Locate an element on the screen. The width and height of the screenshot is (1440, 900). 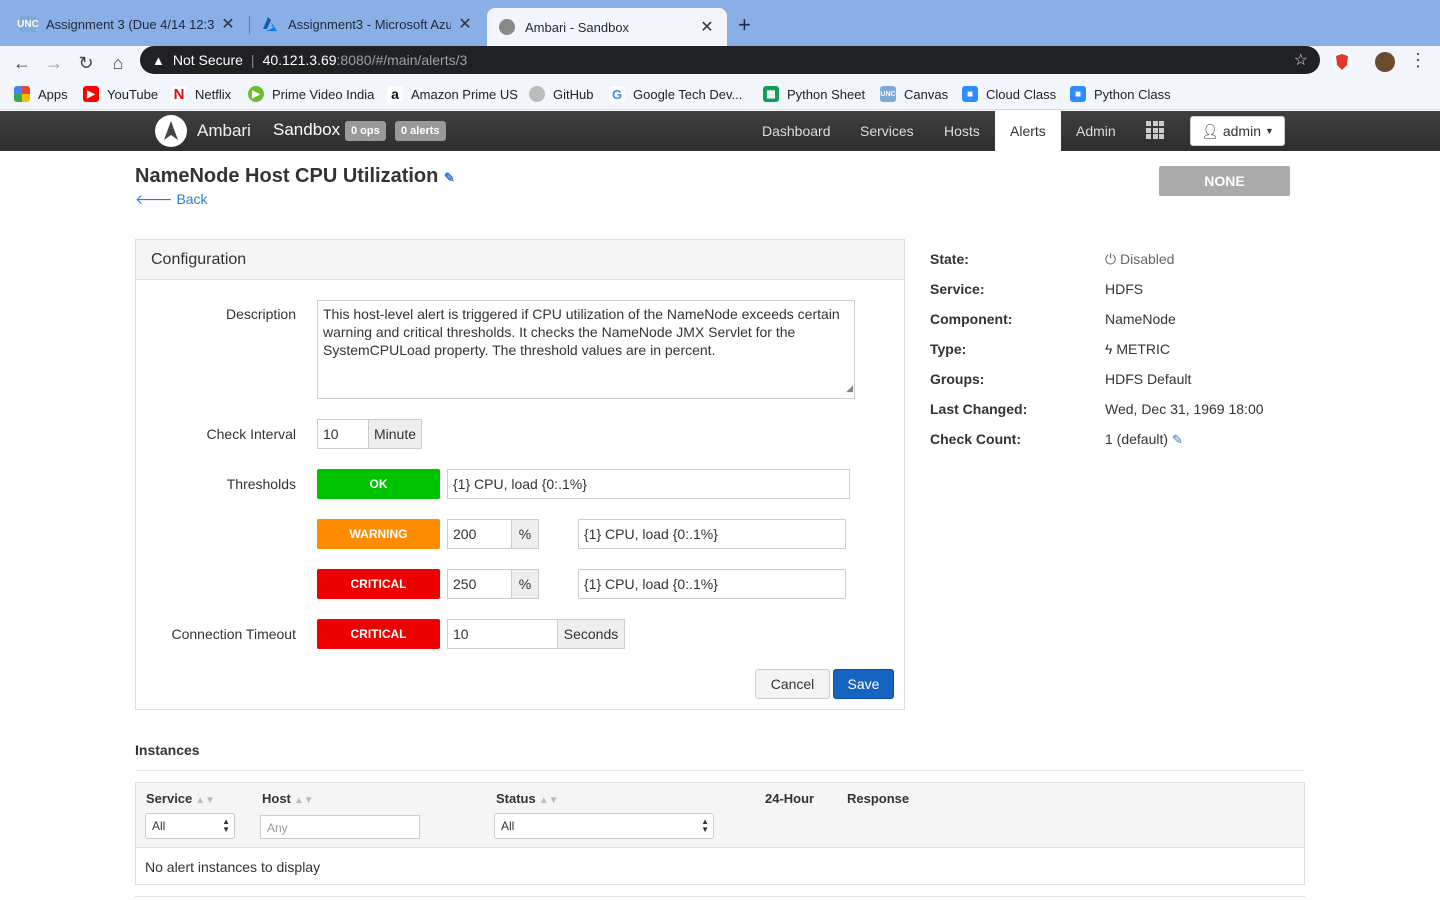
page-title: NameNode Host CPU Utilization ✎ is located at coordinates (295, 176).